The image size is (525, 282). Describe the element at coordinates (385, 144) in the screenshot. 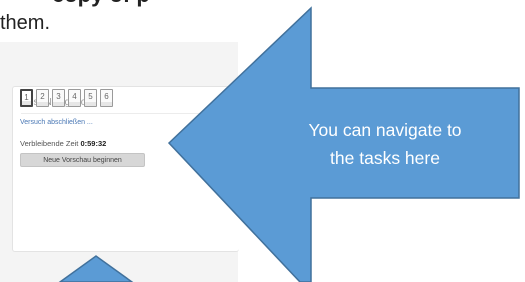

I see `callout-text: You can navigate to the tasks here` at that location.